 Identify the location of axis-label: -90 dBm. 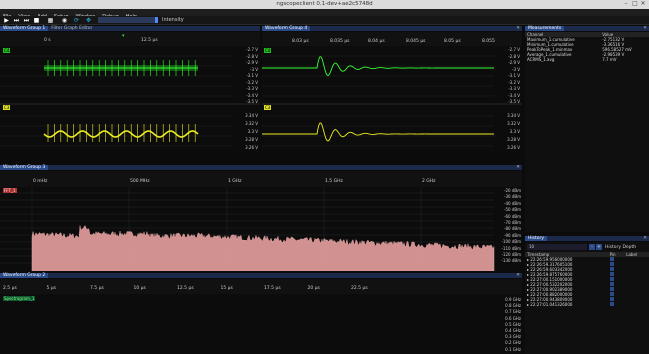
(512, 235).